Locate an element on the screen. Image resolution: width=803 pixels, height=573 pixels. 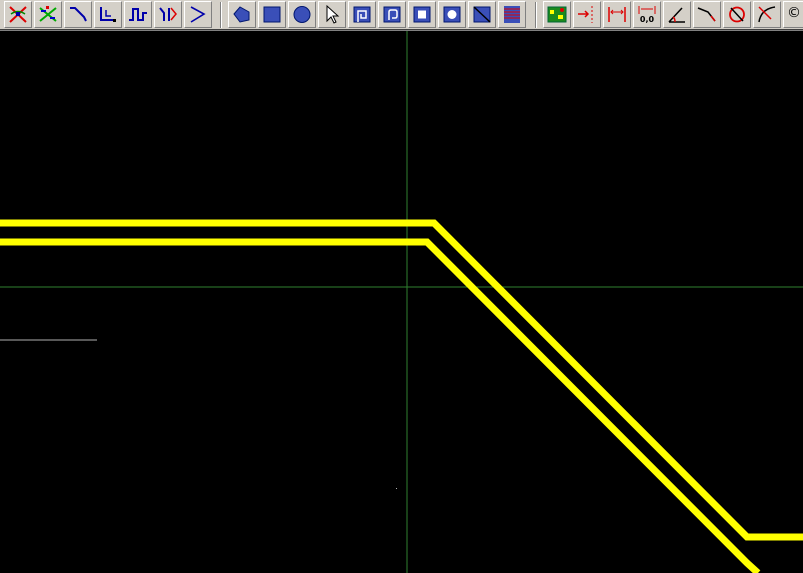
rectangle-icon is located at coordinates (272, 14).